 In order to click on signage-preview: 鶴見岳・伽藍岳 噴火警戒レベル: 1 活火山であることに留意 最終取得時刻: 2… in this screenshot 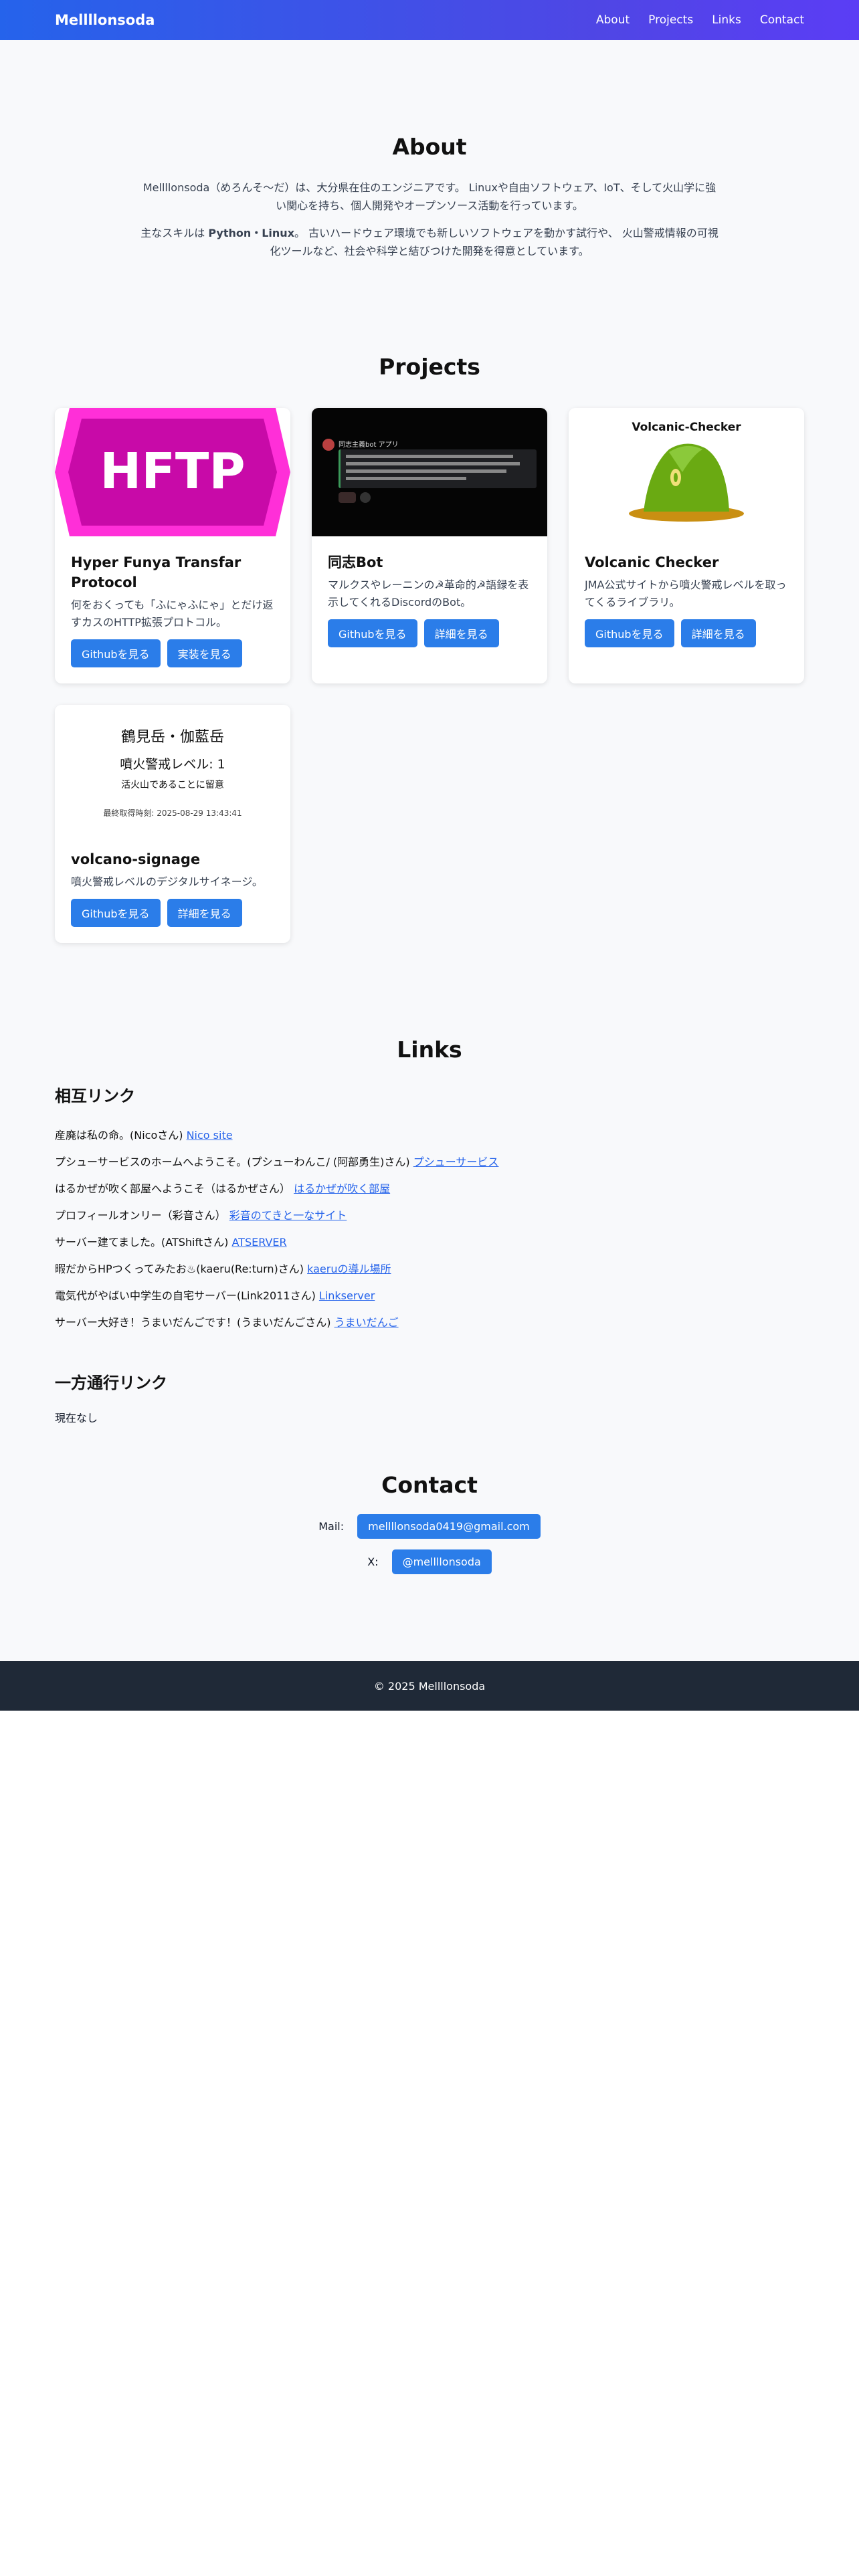, I will do `click(172, 769)`.